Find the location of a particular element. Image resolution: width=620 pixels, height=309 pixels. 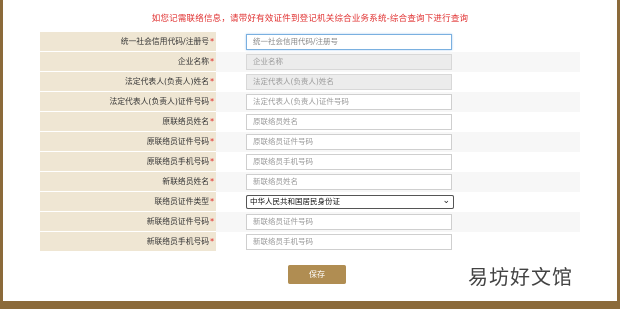

label-new-contact-name: 新联络员姓名 is located at coordinates (186, 181).